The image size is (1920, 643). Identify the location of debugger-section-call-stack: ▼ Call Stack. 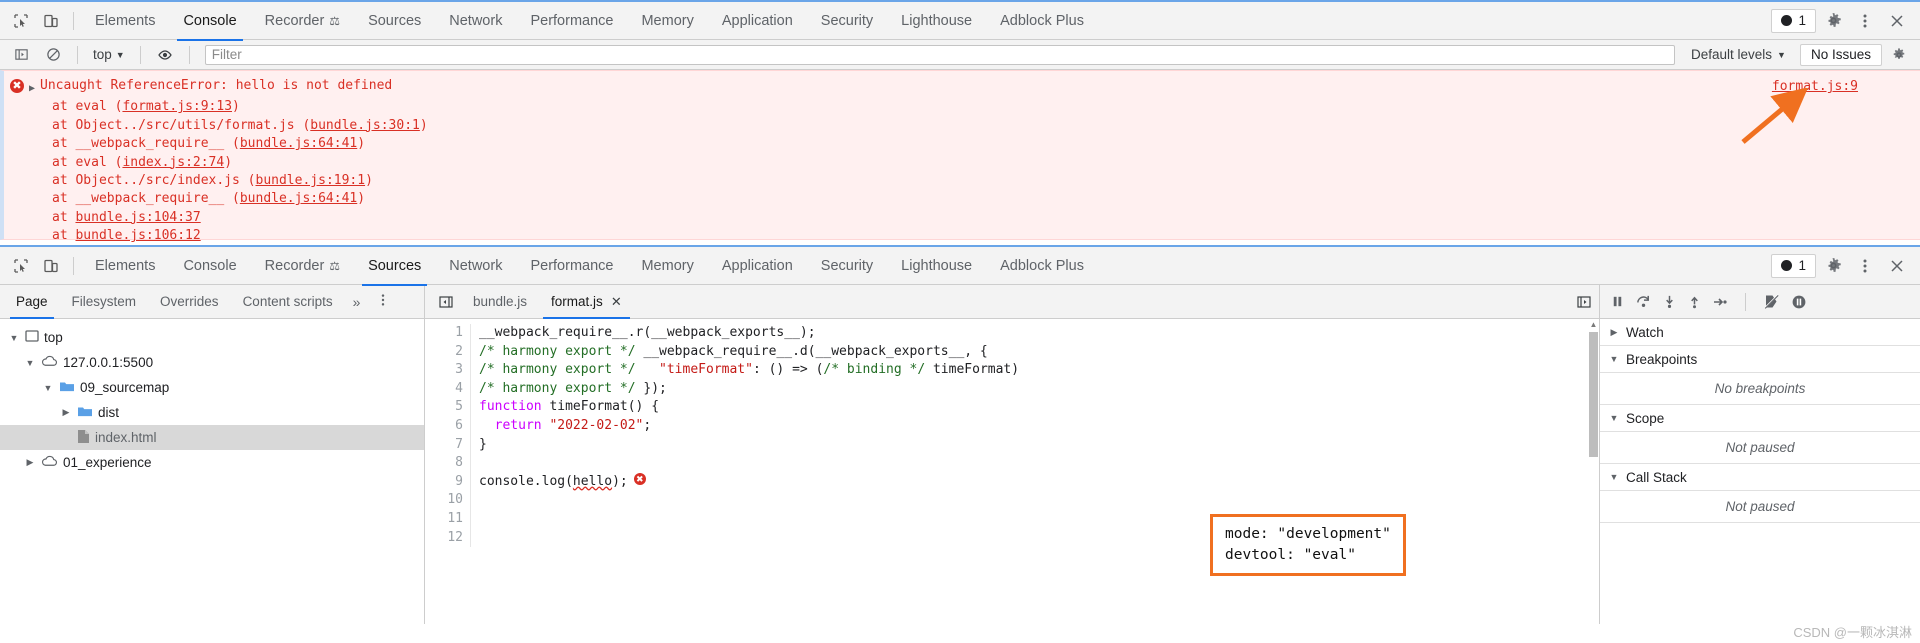
(1760, 477).